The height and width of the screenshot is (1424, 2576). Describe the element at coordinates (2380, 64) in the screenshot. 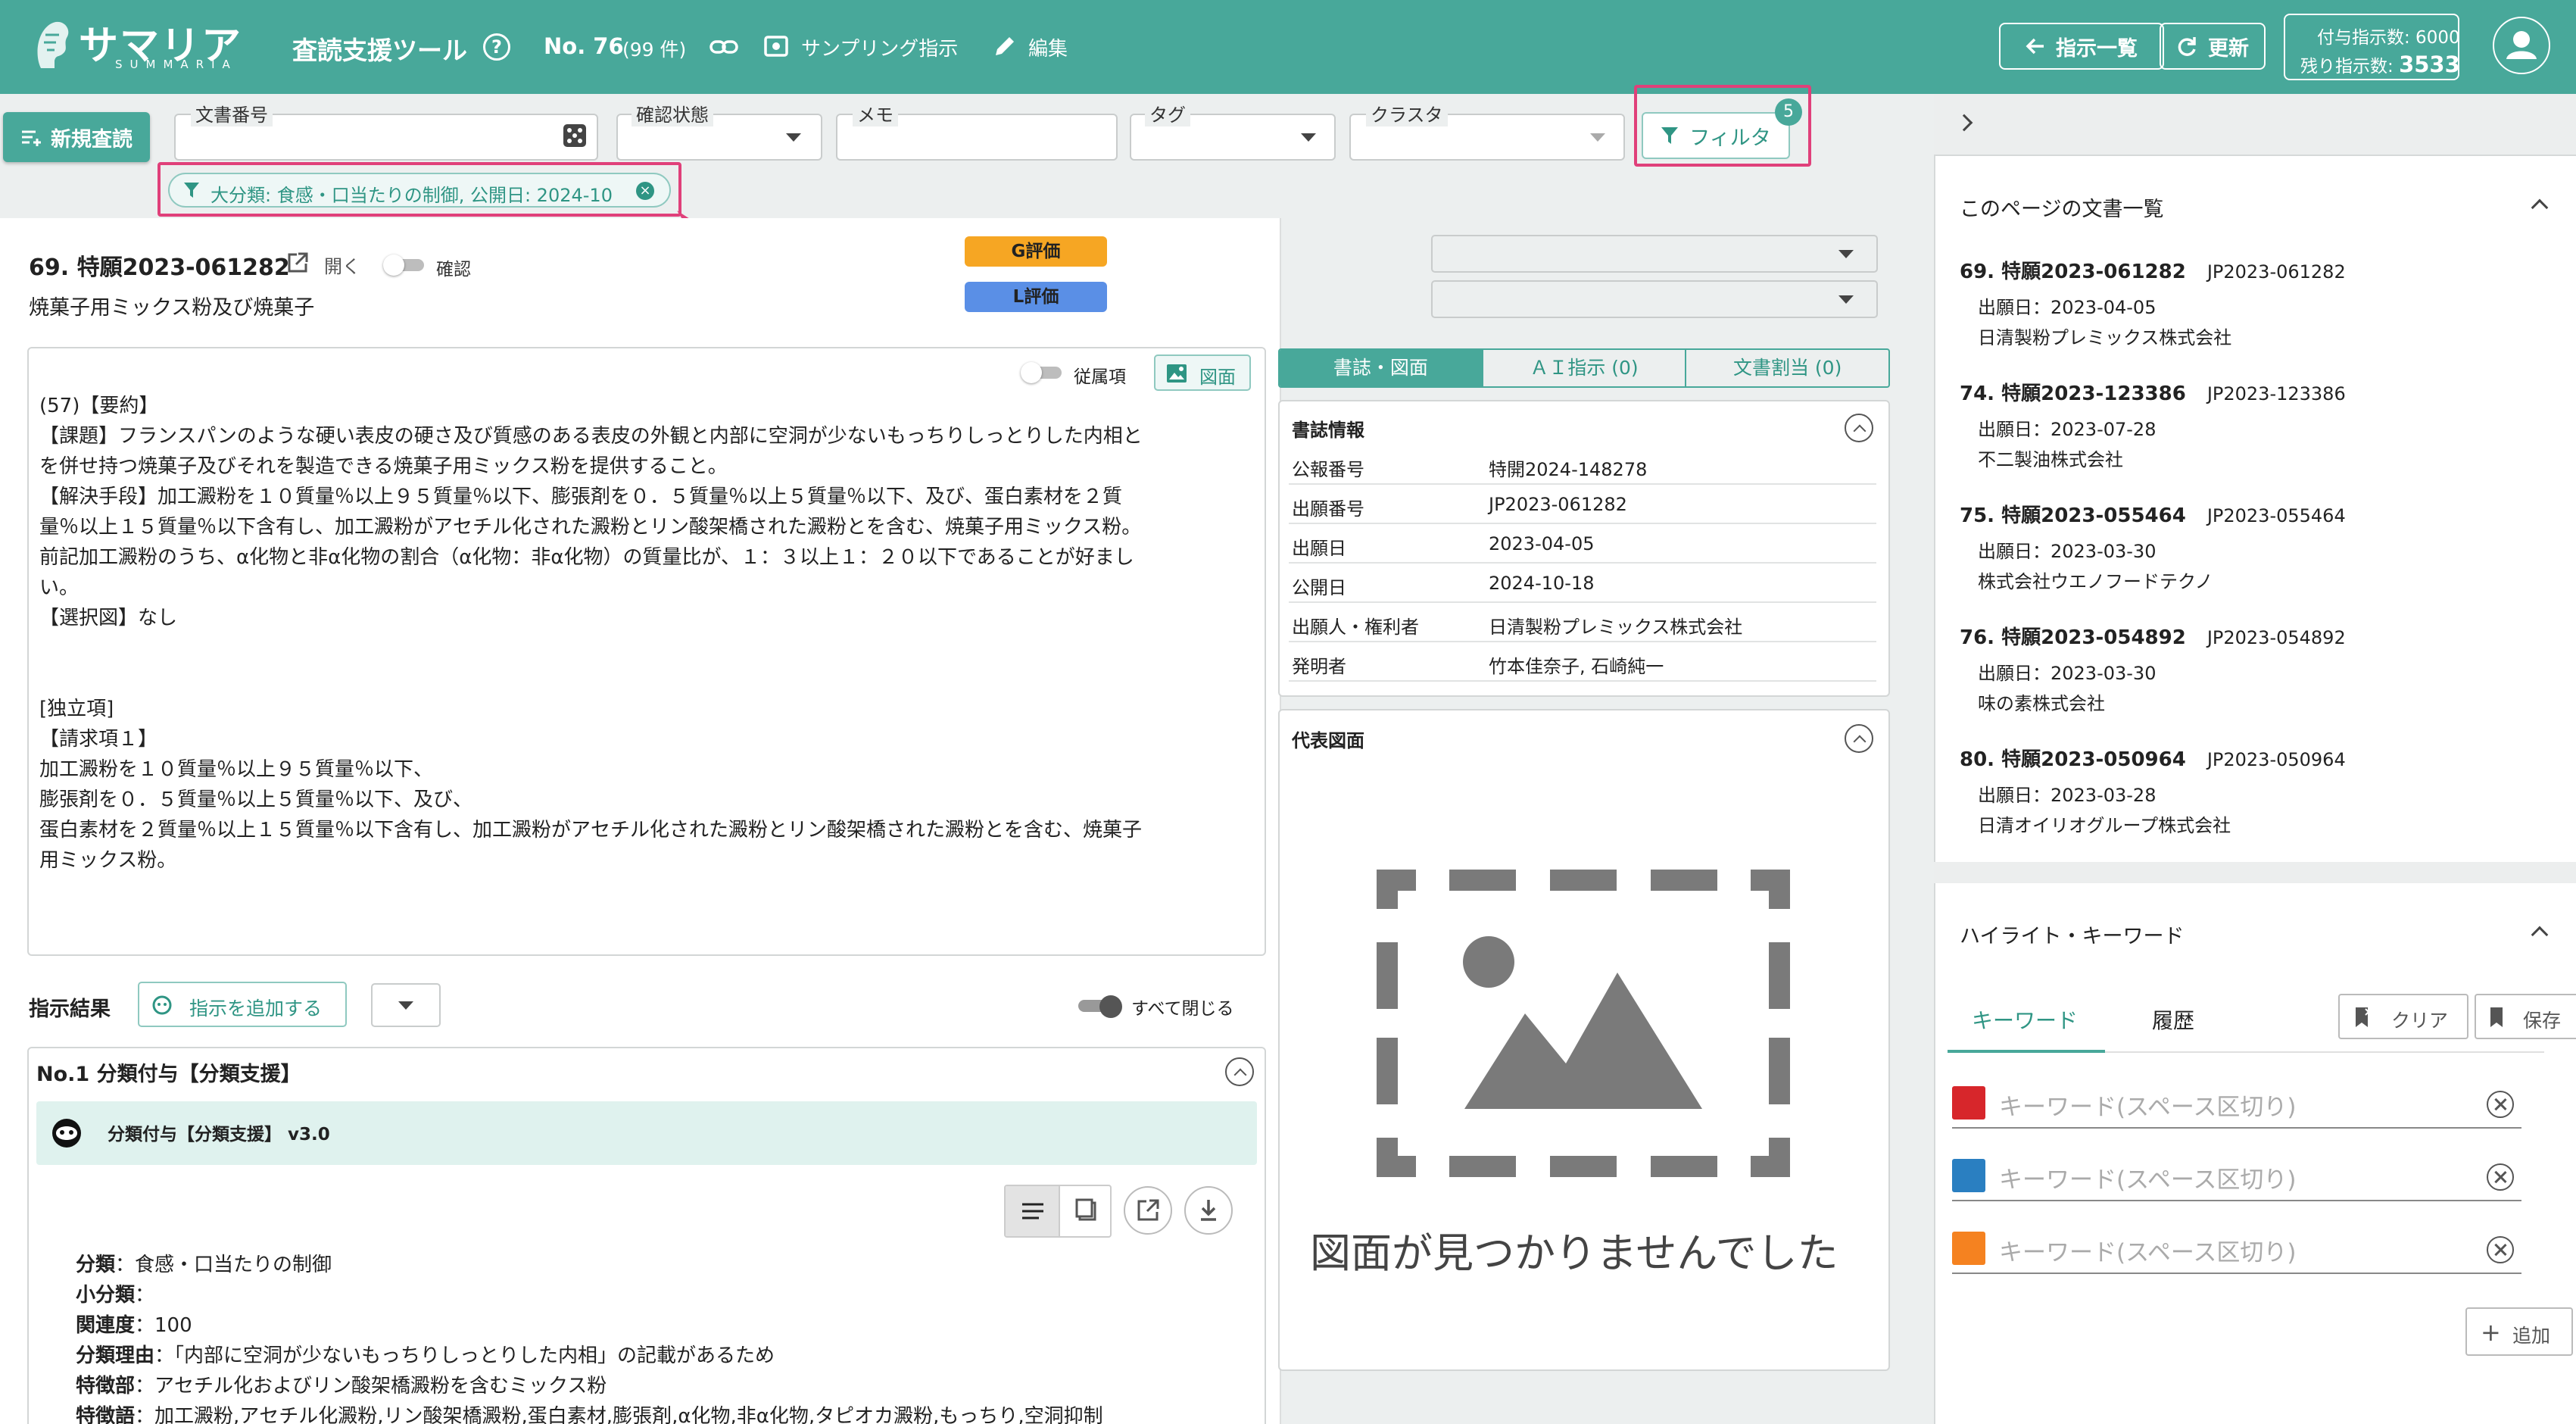

I see `quota-remaining: 残り指示数: 3533` at that location.